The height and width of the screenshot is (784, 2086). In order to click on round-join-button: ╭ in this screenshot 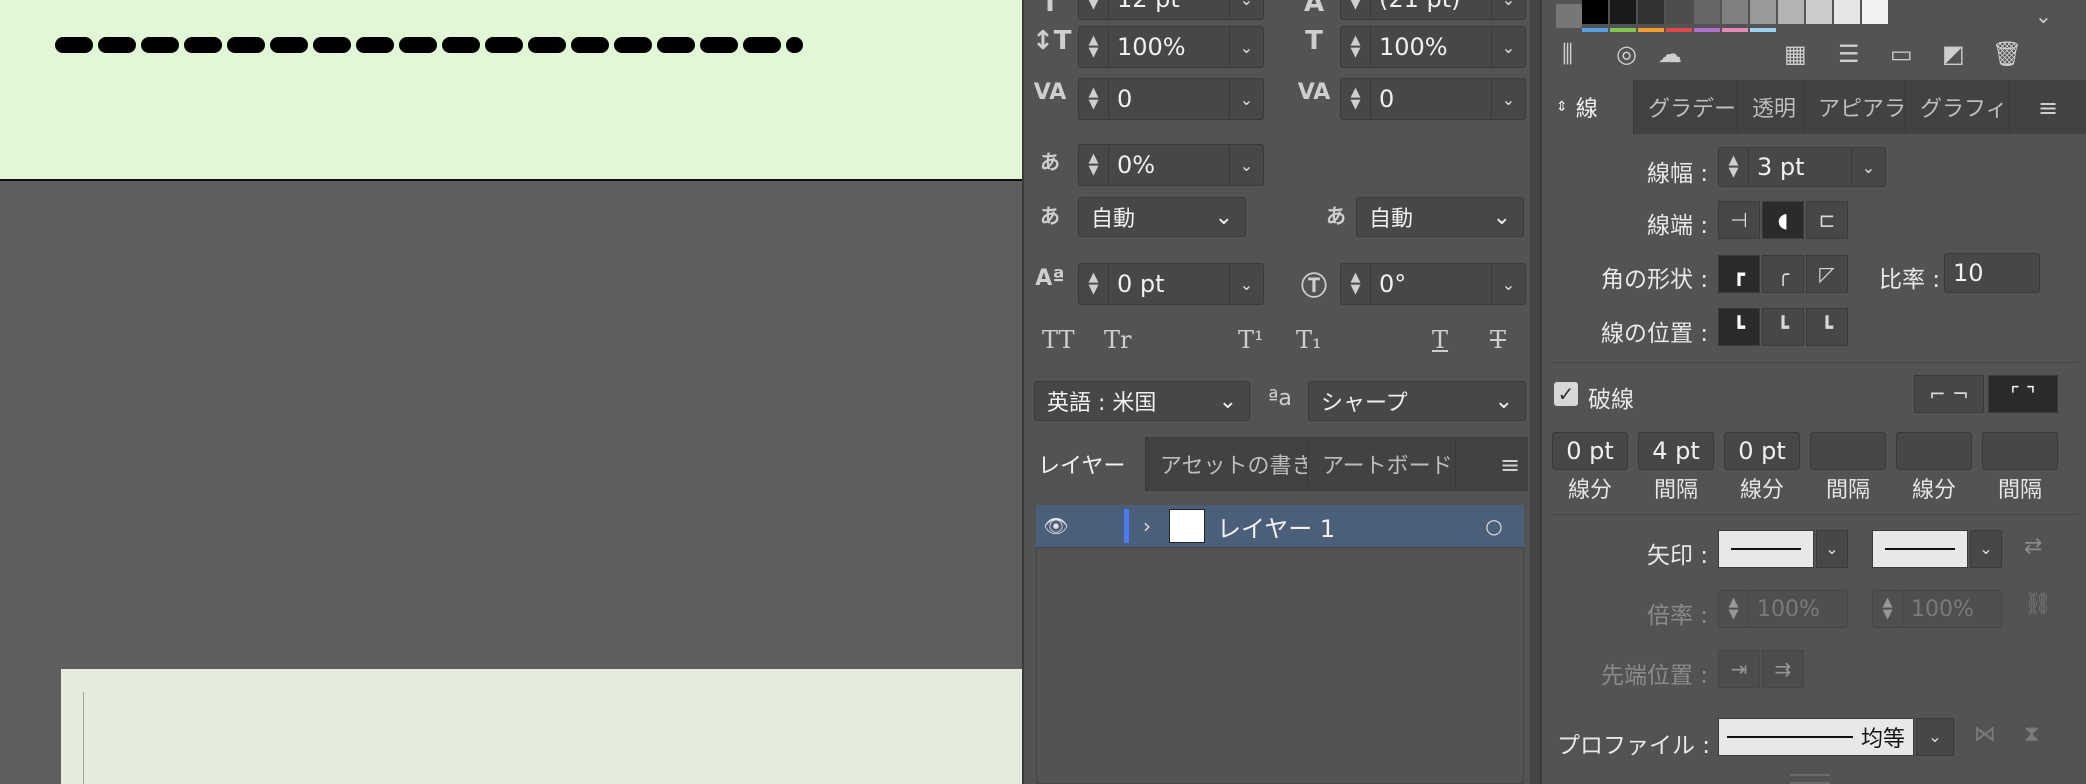, I will do `click(1783, 274)`.